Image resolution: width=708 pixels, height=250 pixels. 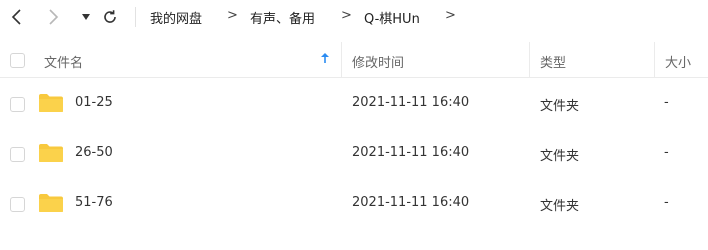 I want to click on history-dropdown-button, so click(x=86, y=17).